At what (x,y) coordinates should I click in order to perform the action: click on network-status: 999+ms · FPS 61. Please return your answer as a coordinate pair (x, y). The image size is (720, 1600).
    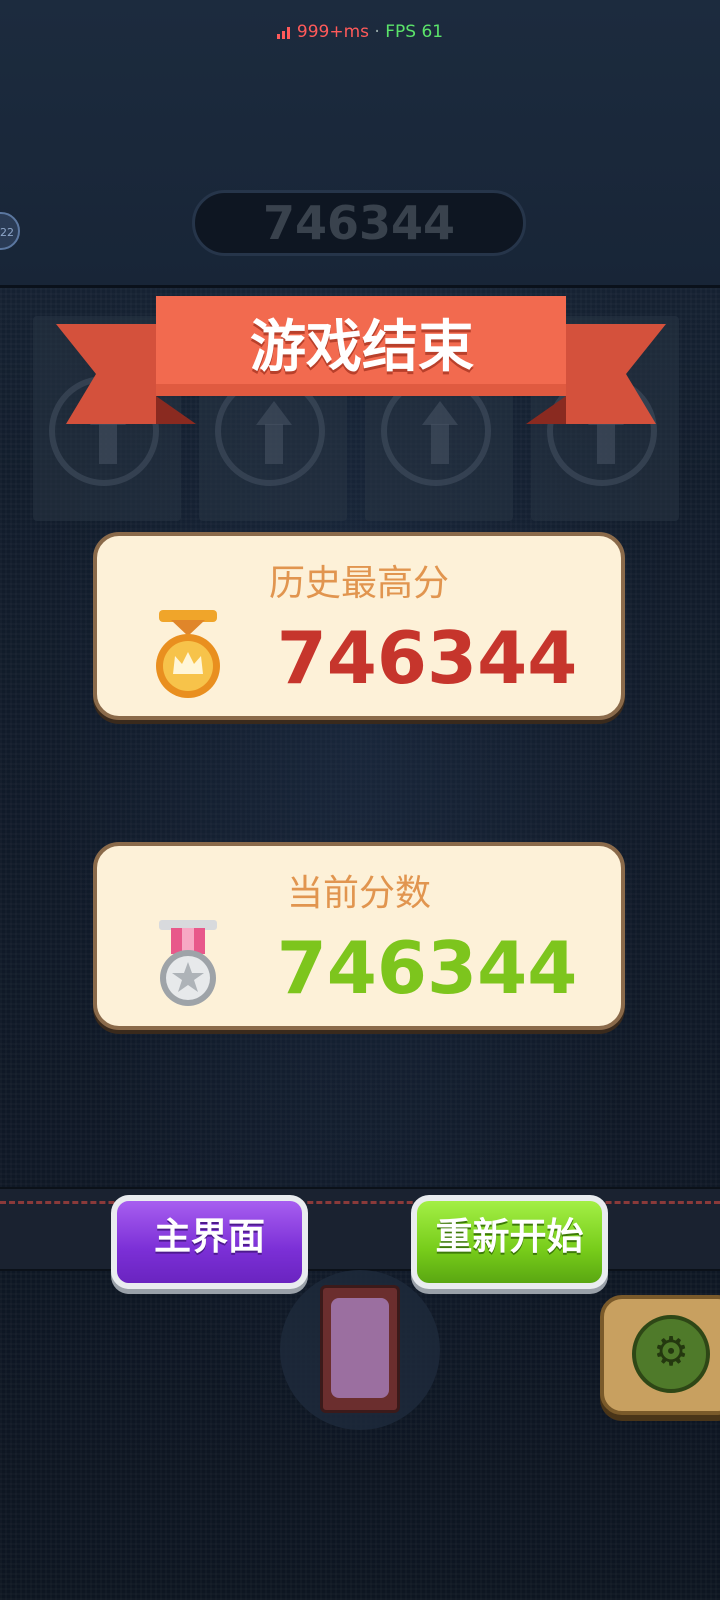
    Looking at the image, I should click on (360, 32).